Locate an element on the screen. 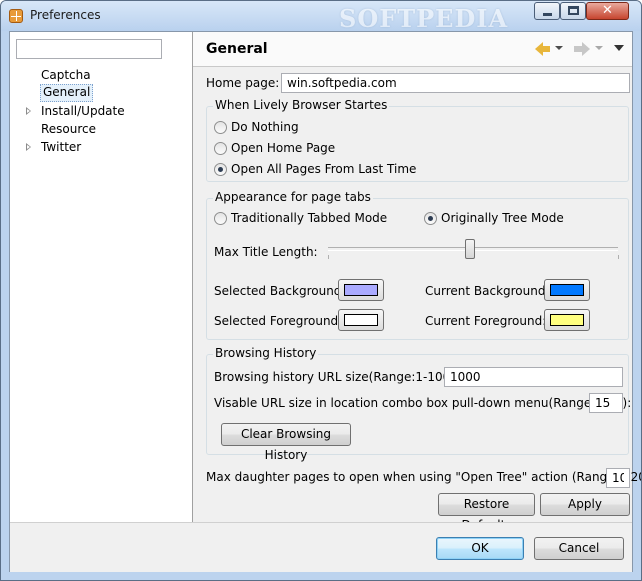 The width and height of the screenshot is (642, 581). close-icon: ✕ is located at coordinates (607, 10).